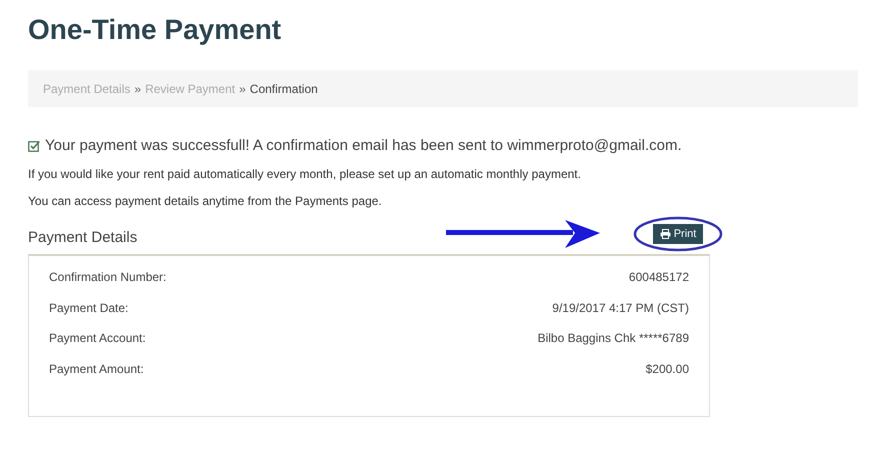 The width and height of the screenshot is (878, 460). I want to click on detail-value: Bilbo Baggins Chk *****6789, so click(613, 338).